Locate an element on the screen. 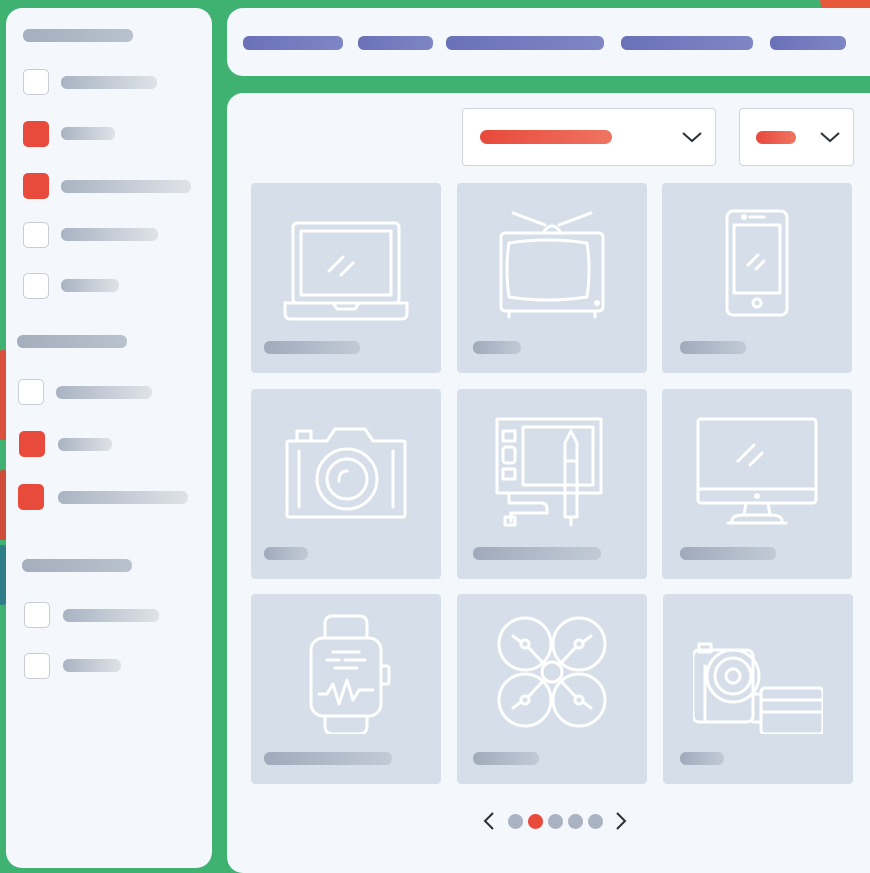  items-per-page-select is located at coordinates (796, 137).